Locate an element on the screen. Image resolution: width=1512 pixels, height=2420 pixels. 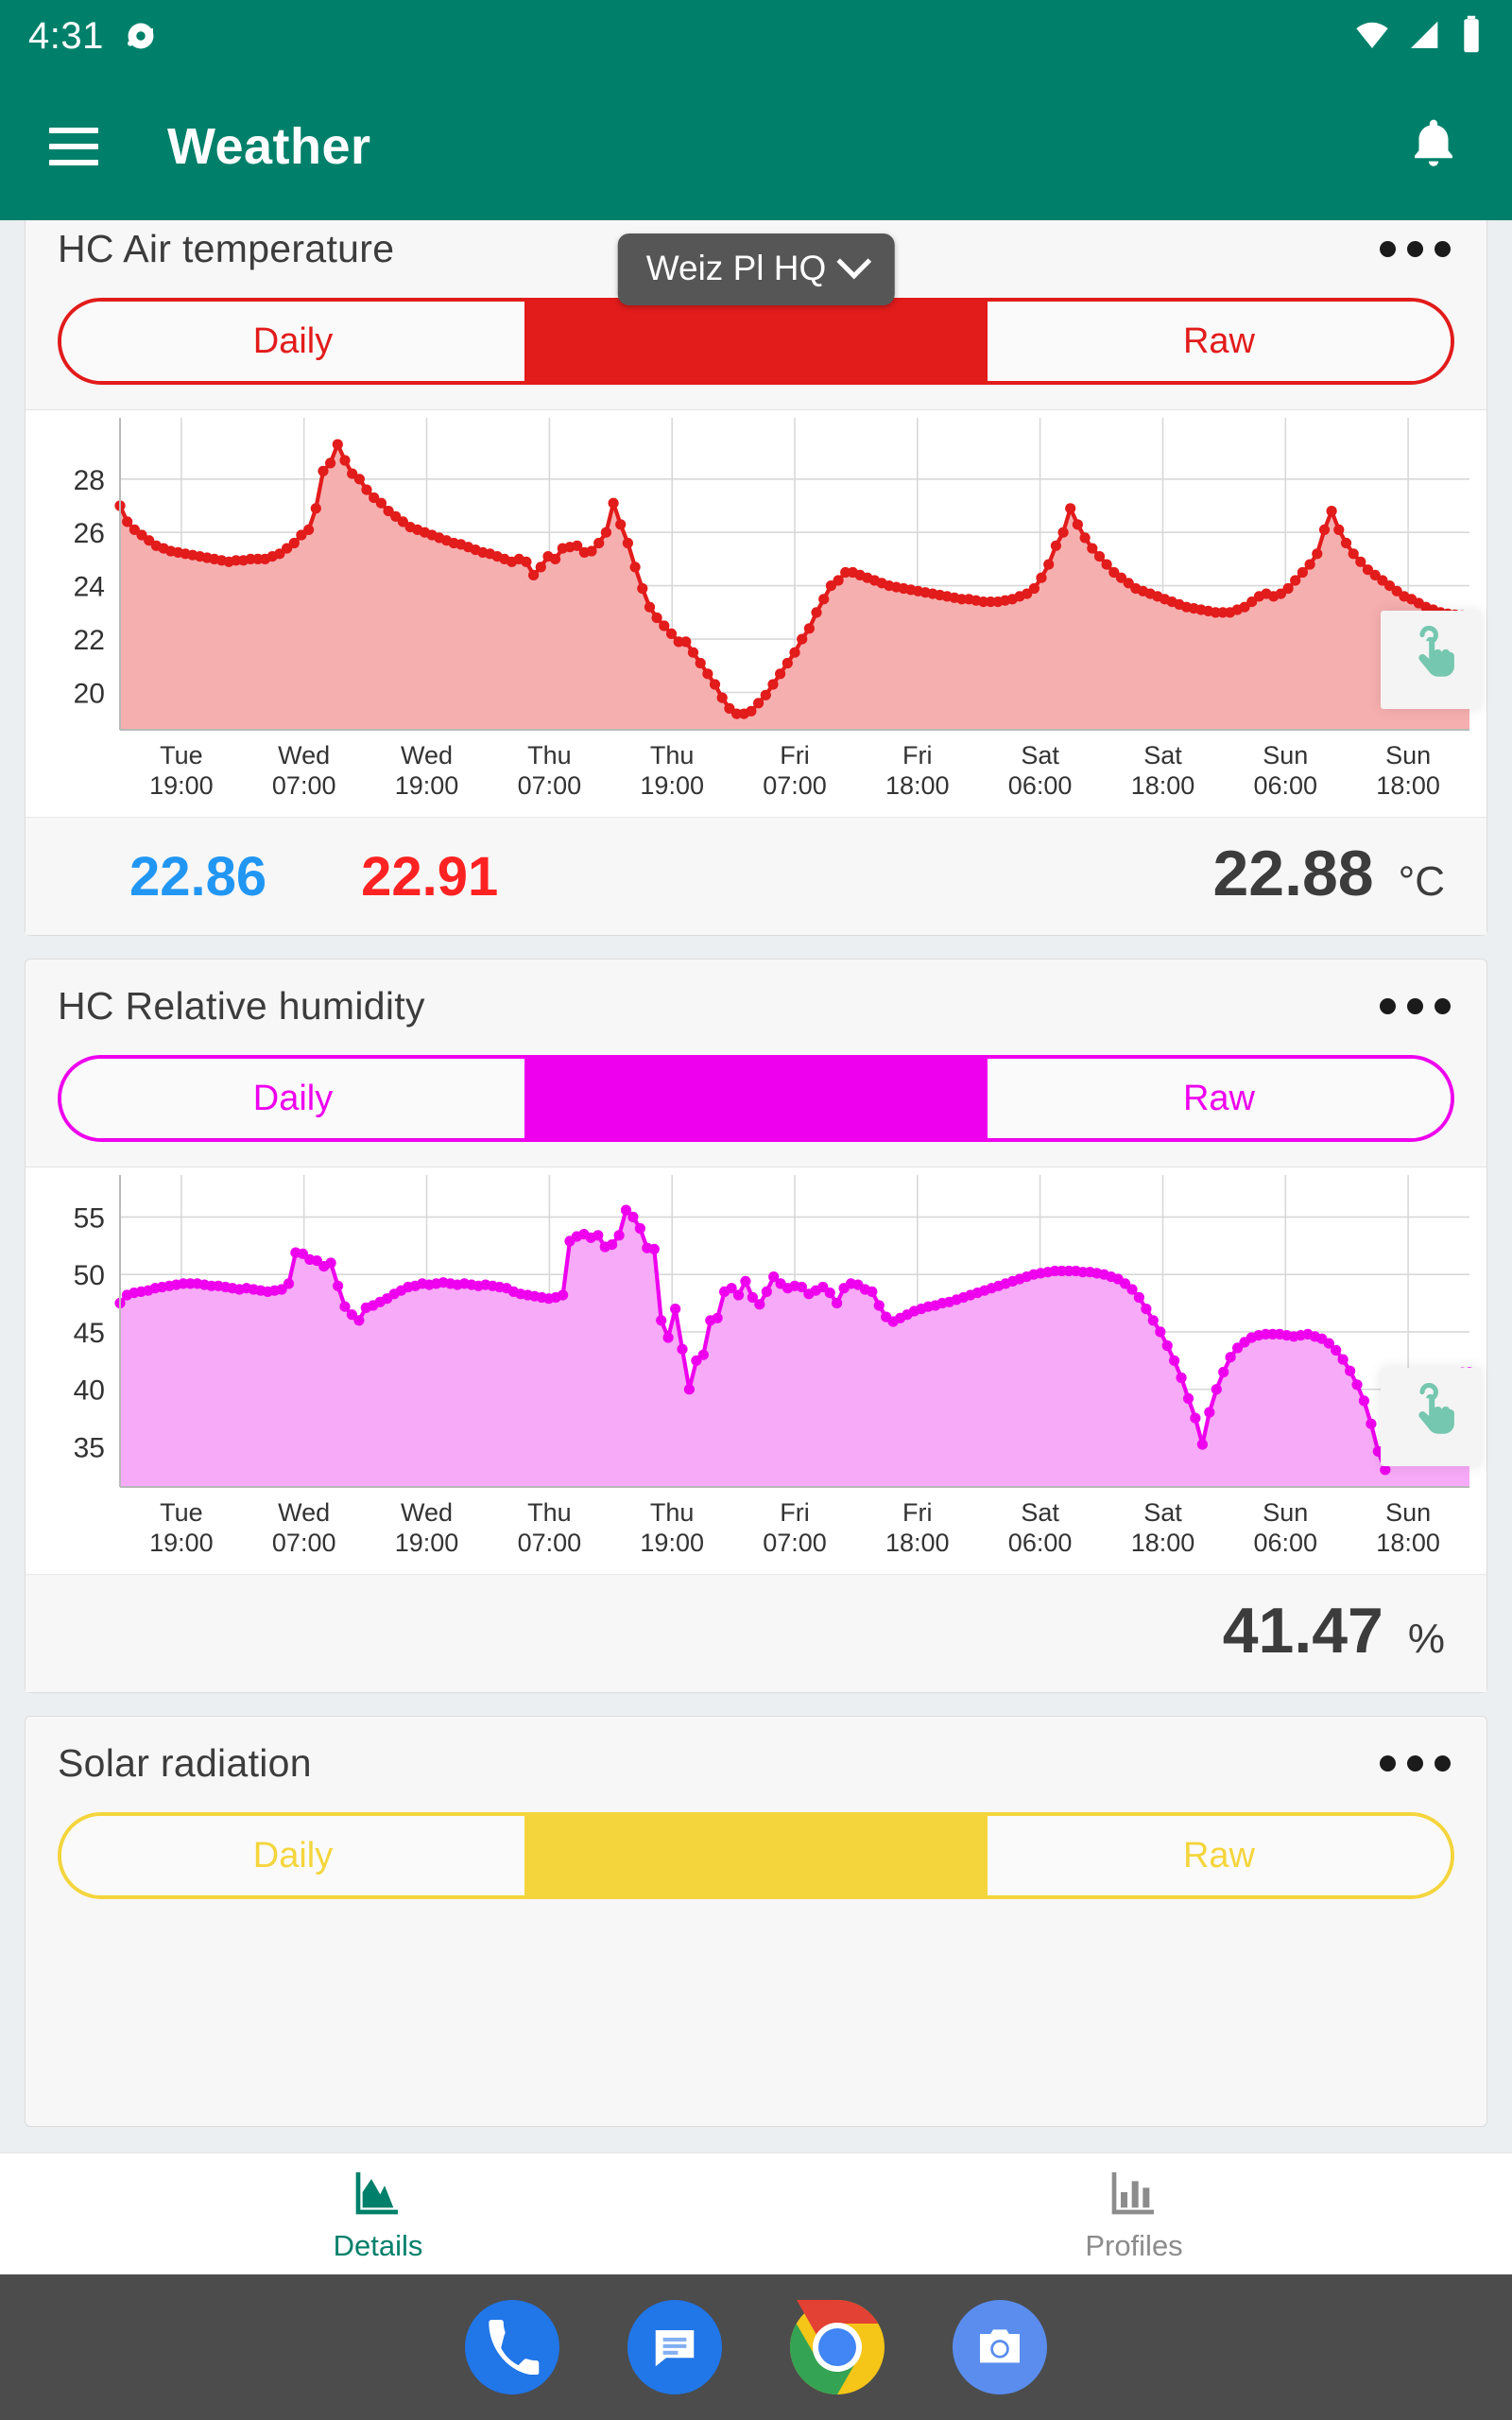
card-title: Solar radiation is located at coordinates (185, 1763).